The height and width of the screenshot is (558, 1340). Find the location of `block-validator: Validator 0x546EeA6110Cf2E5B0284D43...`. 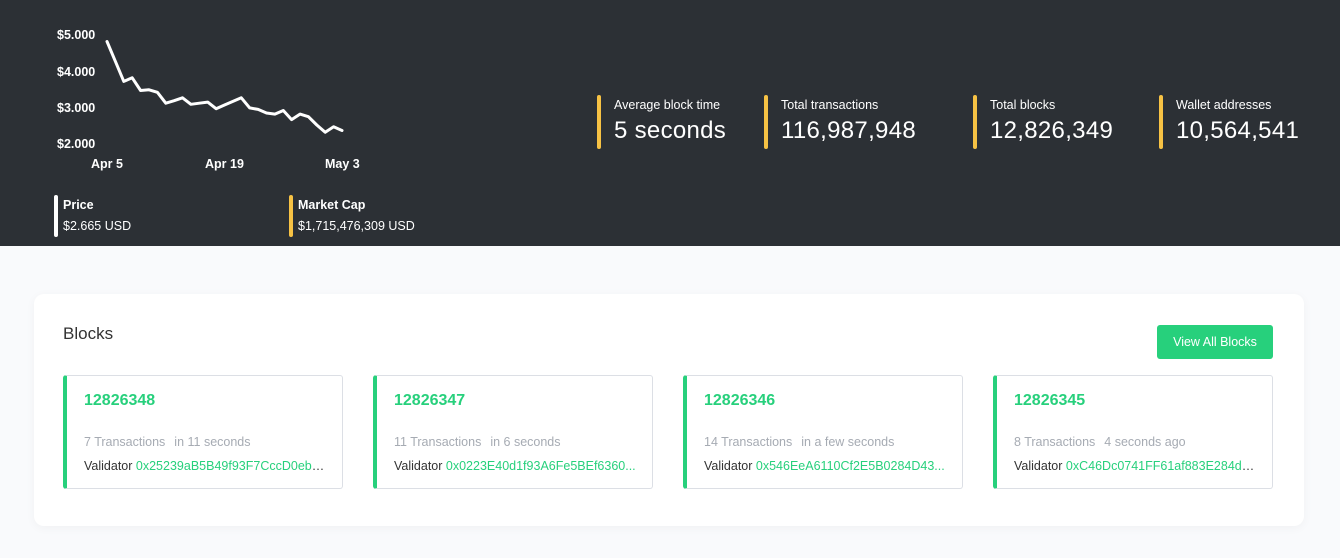

block-validator: Validator 0x546EeA6110Cf2E5B0284D43... is located at coordinates (826, 466).